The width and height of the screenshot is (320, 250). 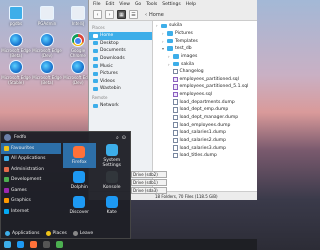 I want to click on tree-row: › images, so click(x=205, y=57).